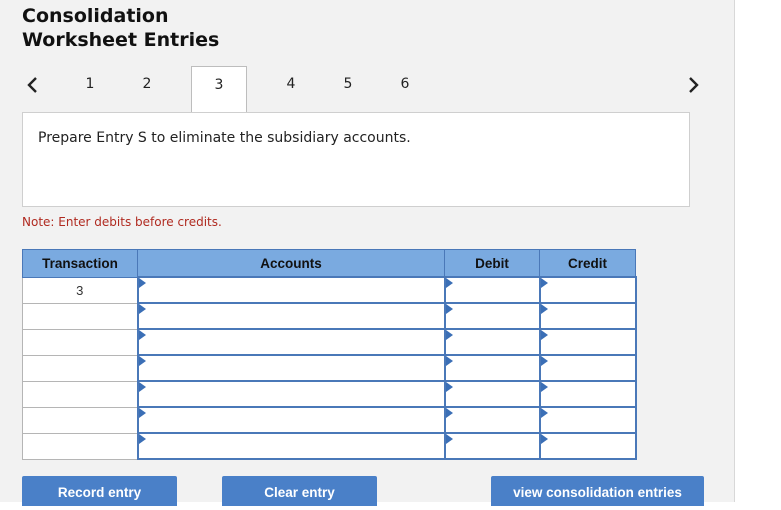  What do you see at coordinates (492, 263) in the screenshot?
I see `header-debit: Debit` at bounding box center [492, 263].